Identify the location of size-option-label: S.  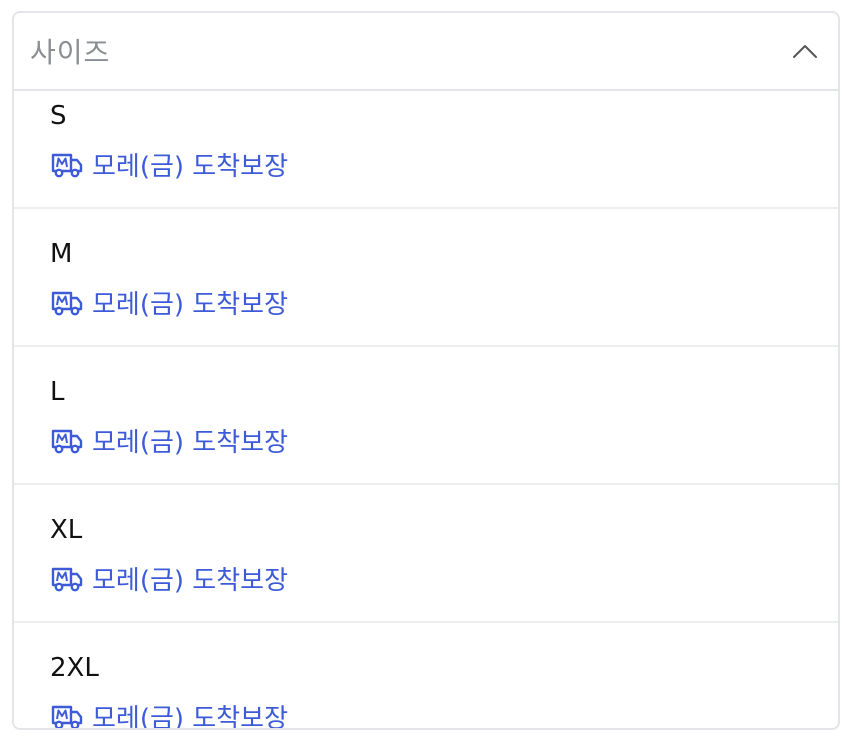
(58, 116).